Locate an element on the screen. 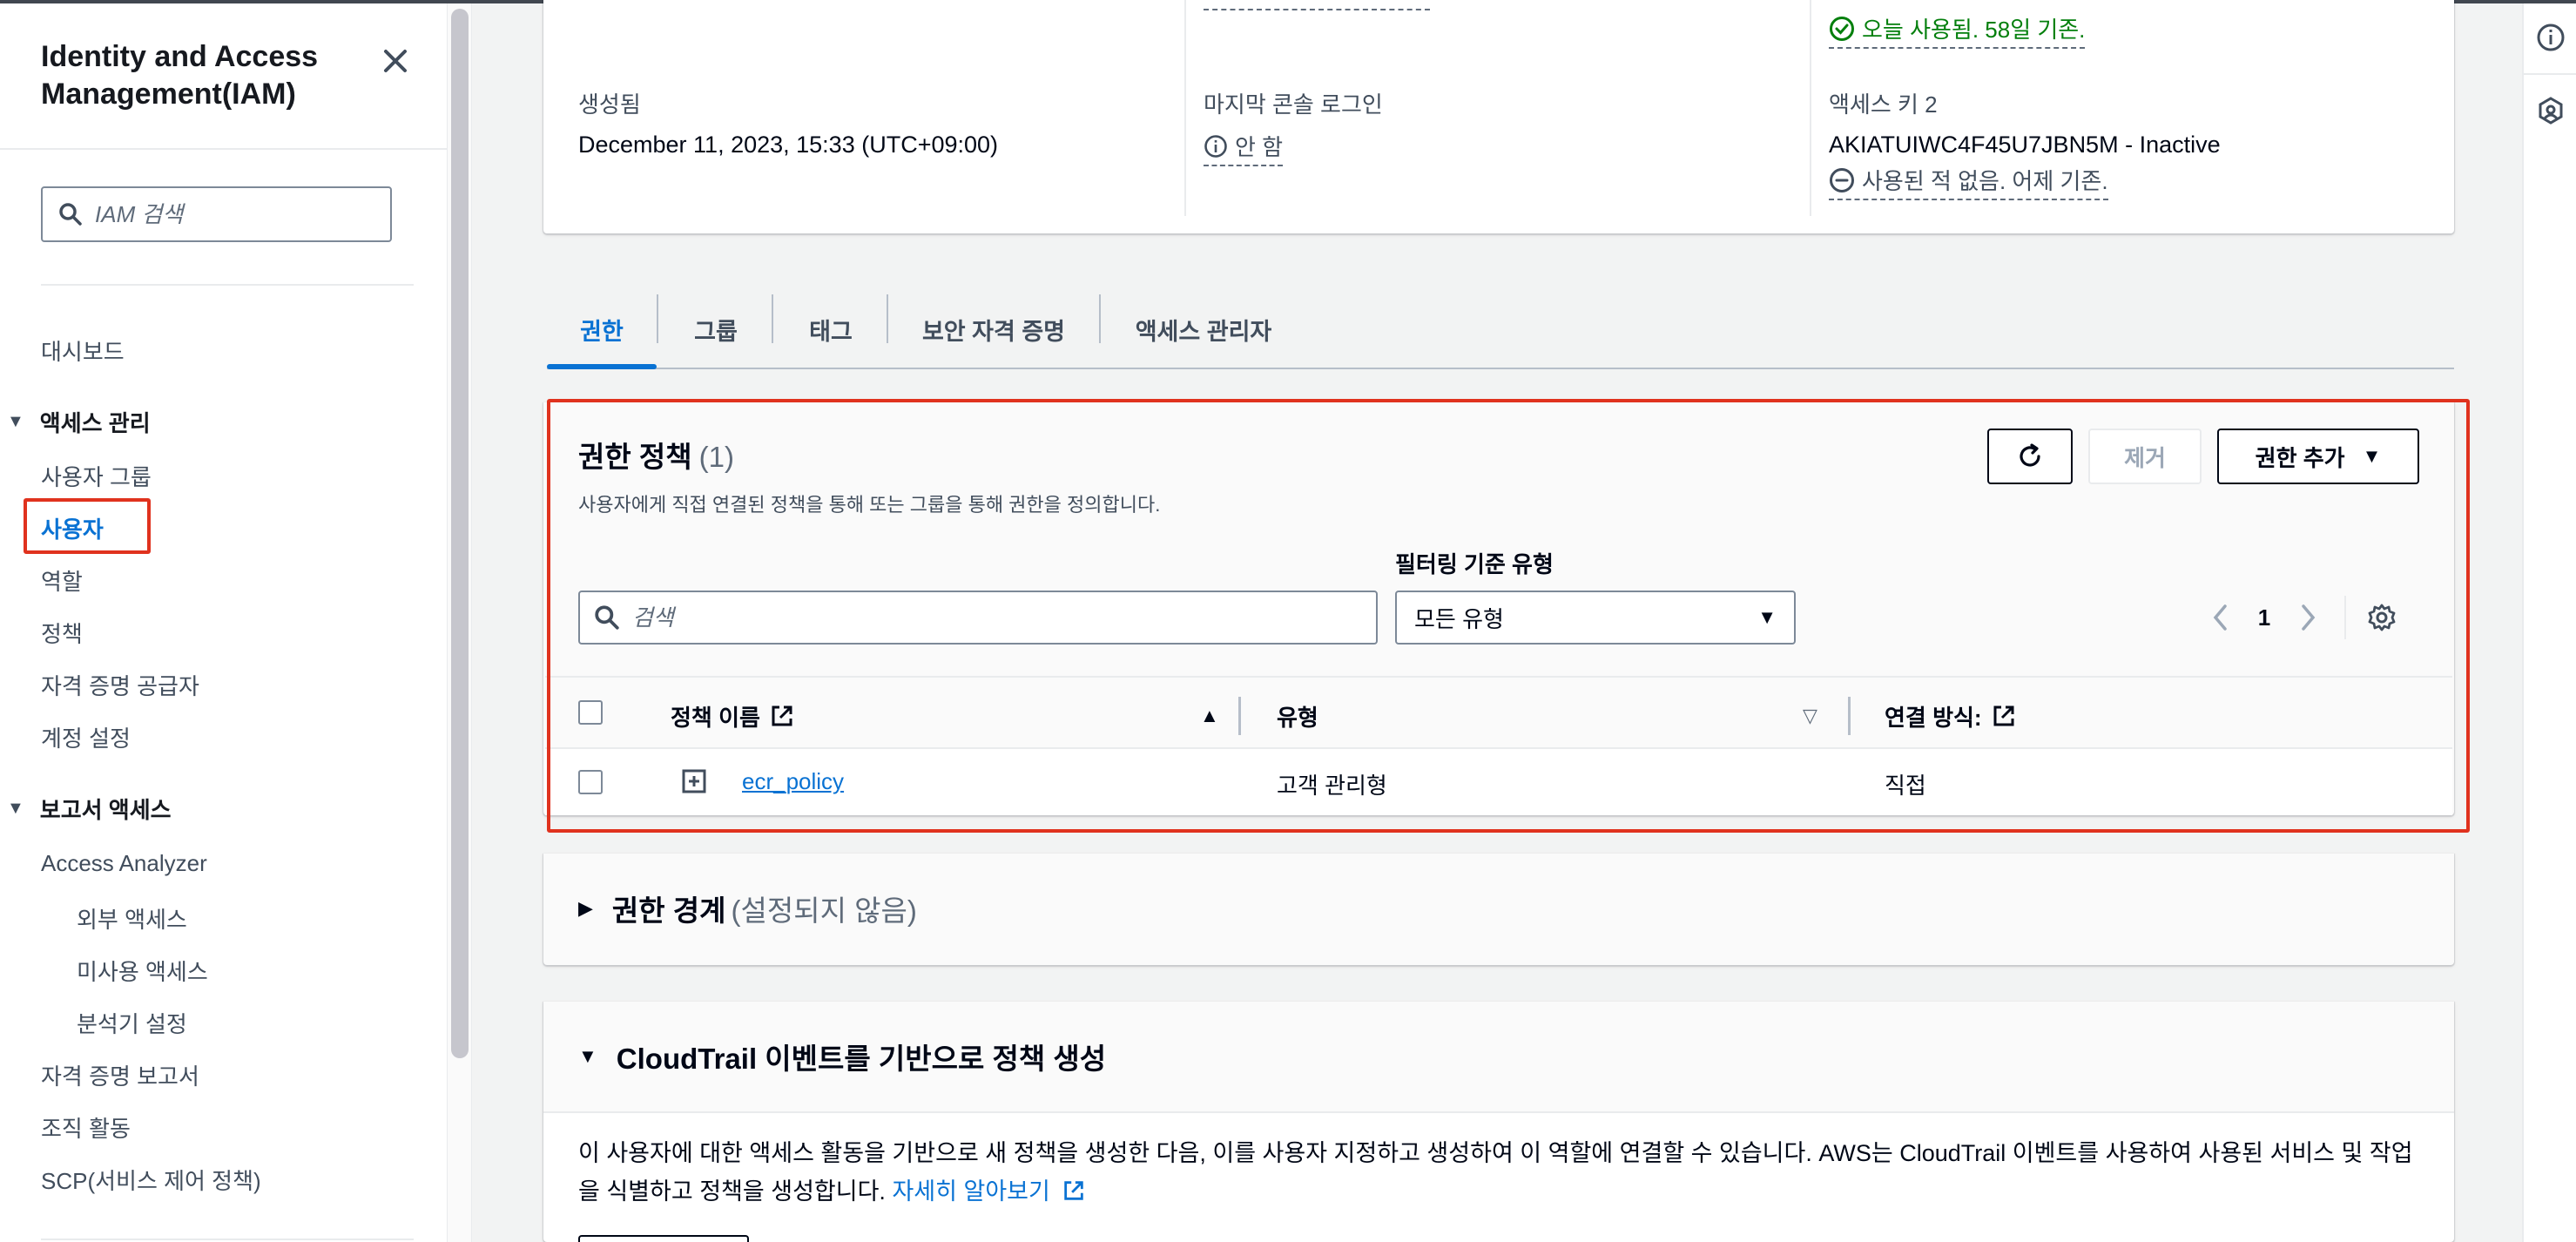 The width and height of the screenshot is (2576, 1242). column-header-attached-via: 연결 방식: is located at coordinates (1951, 716).